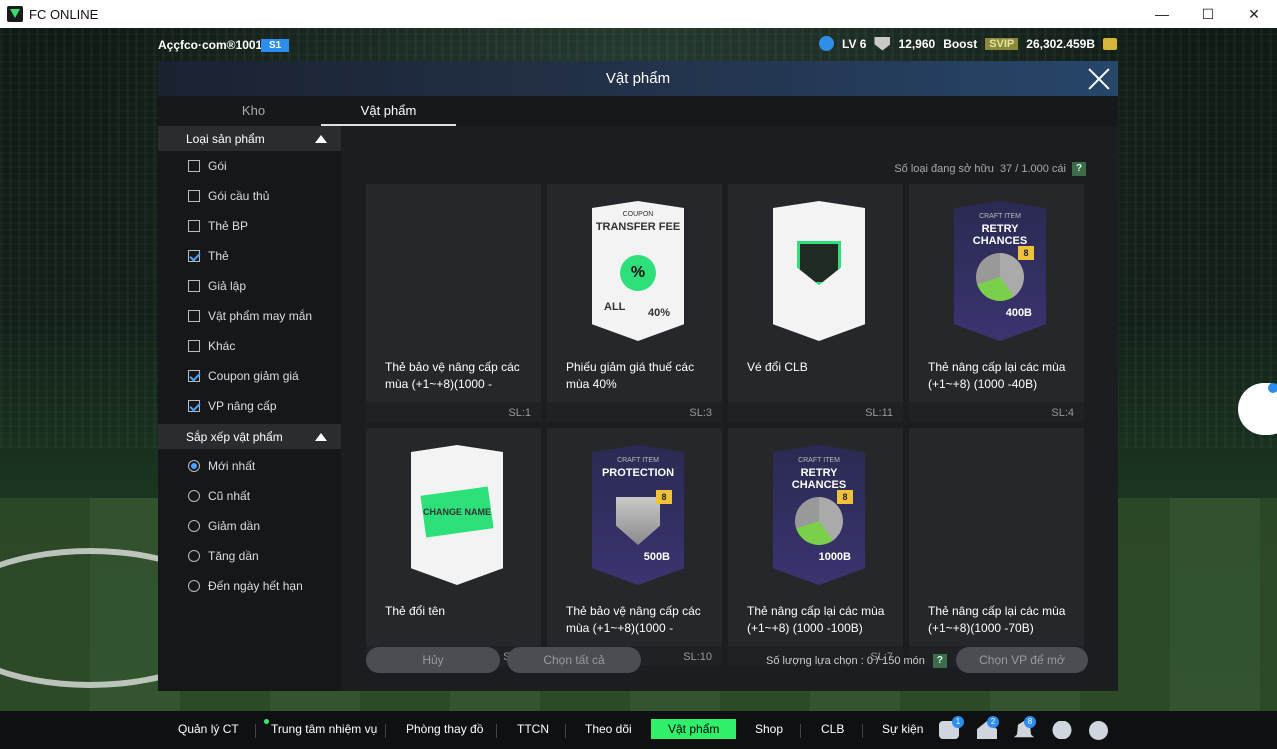  I want to click on nav-trung-tam-nhiem-vu: Trung tâm nhiệm vụ, so click(324, 729).